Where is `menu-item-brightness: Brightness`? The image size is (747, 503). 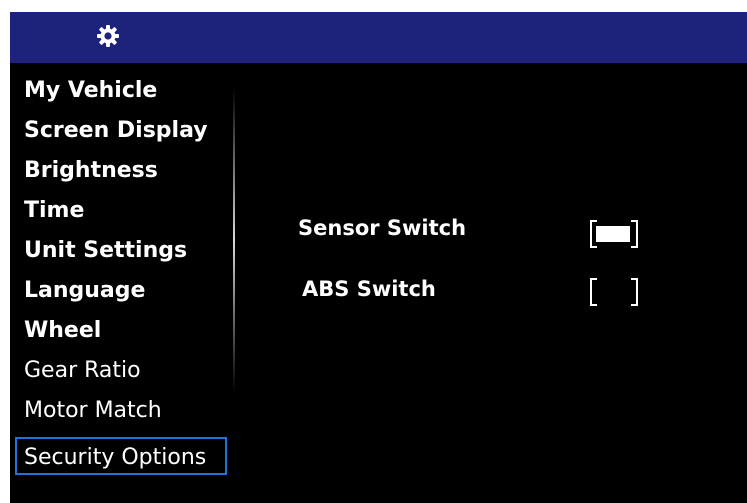 menu-item-brightness: Brightness is located at coordinates (91, 171).